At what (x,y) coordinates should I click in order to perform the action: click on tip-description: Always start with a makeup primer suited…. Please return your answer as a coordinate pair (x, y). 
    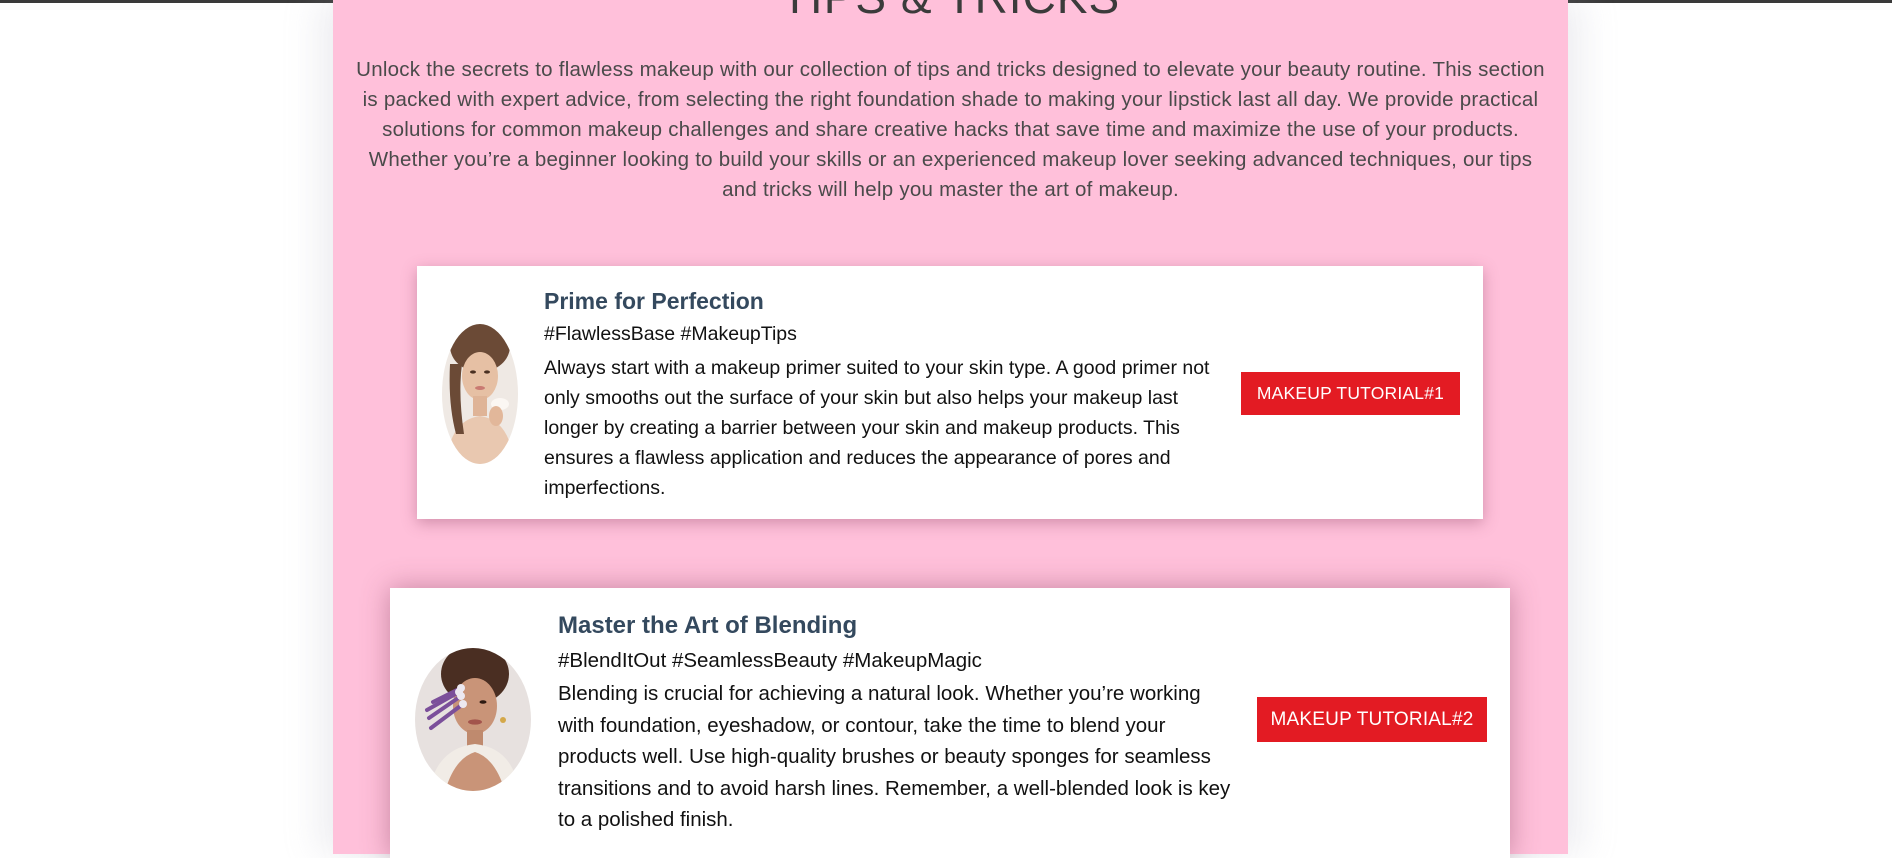
    Looking at the image, I should click on (877, 428).